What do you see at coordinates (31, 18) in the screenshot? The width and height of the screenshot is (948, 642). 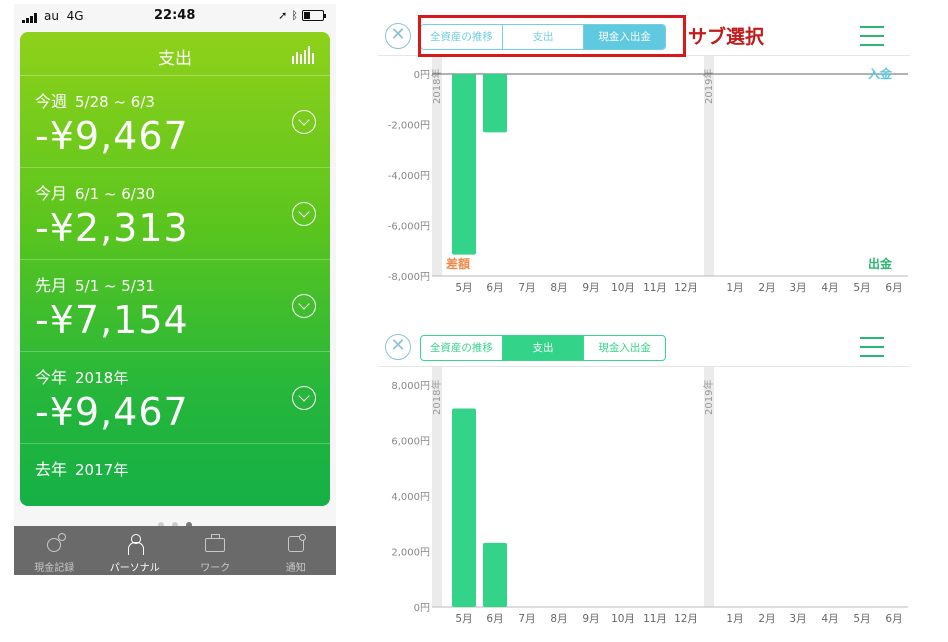 I see `signal-icon` at bounding box center [31, 18].